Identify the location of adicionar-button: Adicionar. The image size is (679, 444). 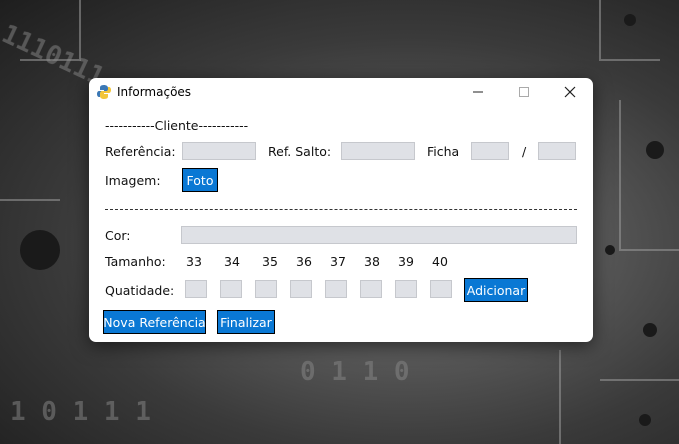
(496, 290).